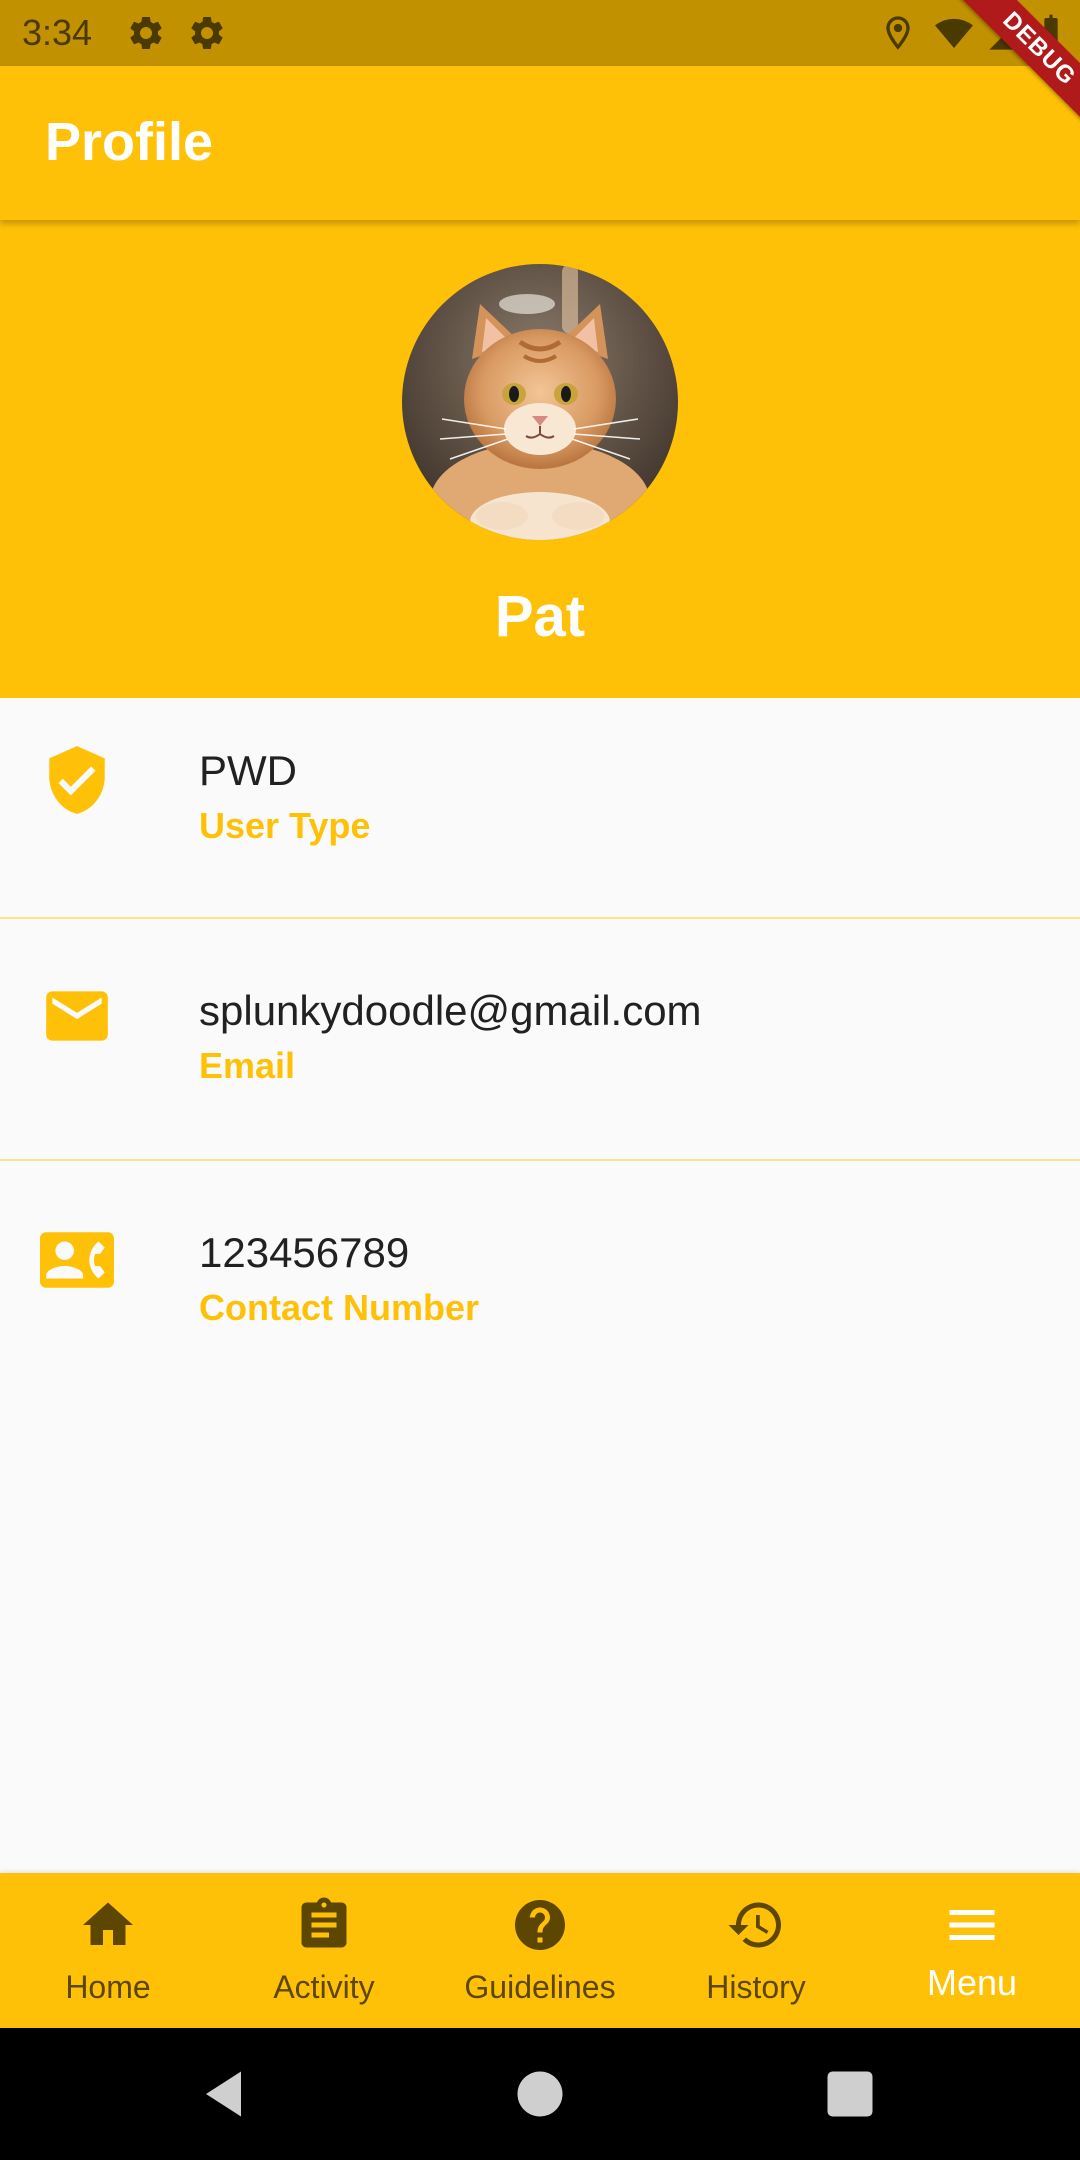  Describe the element at coordinates (754, 1925) in the screenshot. I see `history-icon` at that location.